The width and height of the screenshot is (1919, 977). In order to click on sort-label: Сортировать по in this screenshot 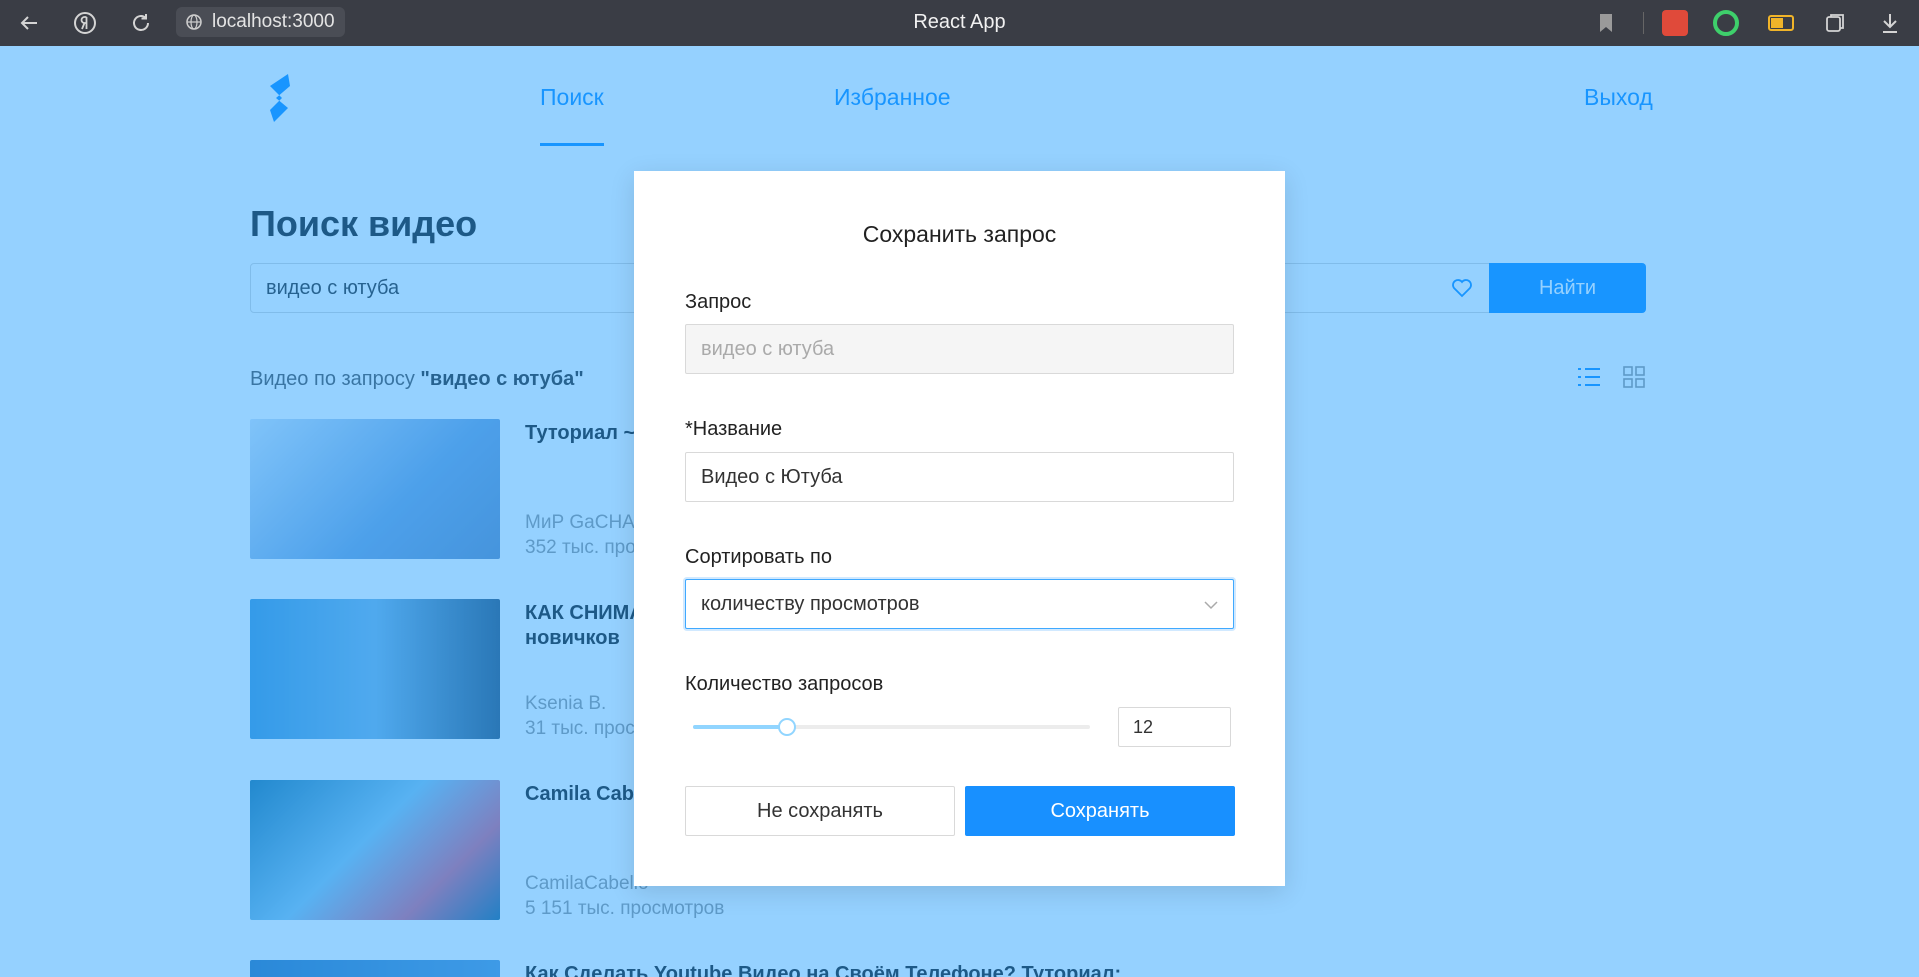, I will do `click(759, 557)`.